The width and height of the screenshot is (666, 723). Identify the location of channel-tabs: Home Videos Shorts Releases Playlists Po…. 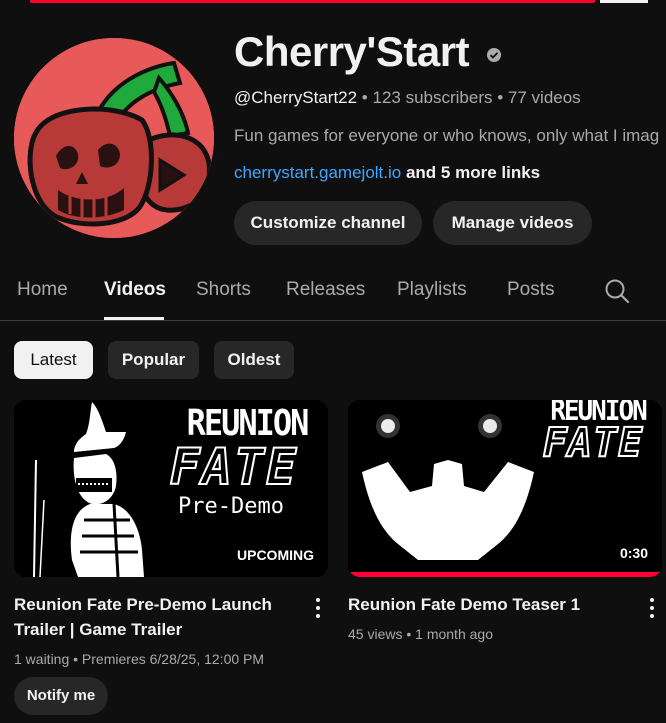
(333, 291).